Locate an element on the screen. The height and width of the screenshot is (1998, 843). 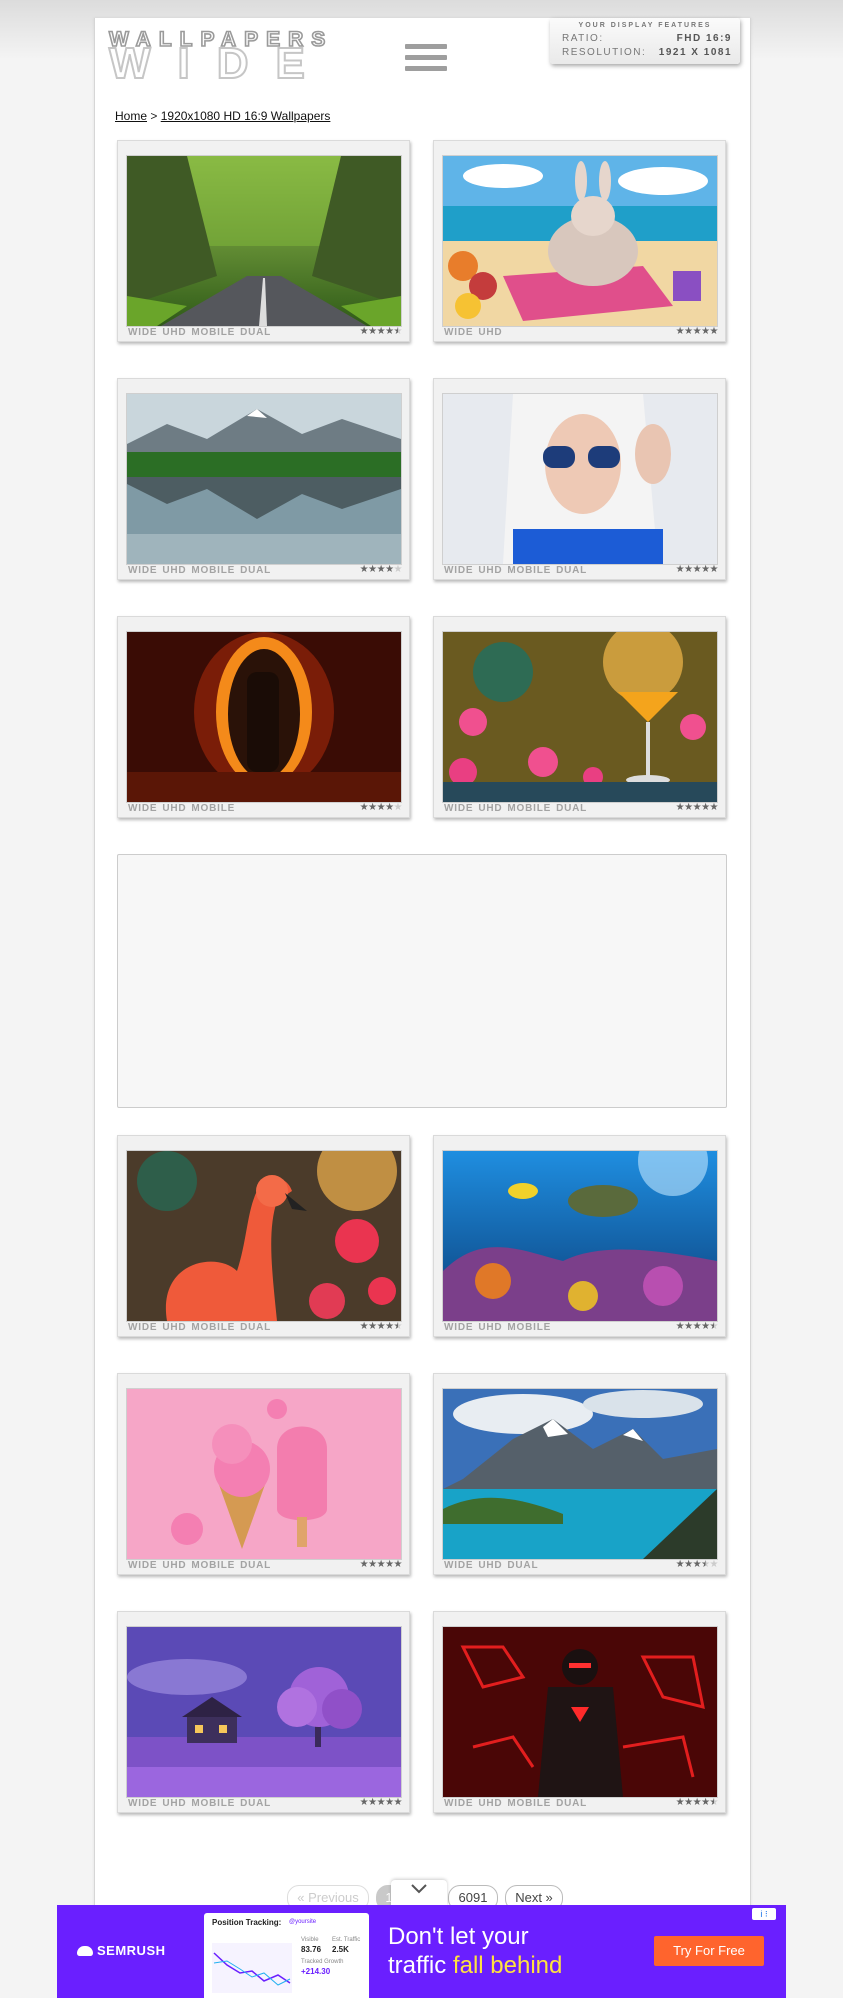
wallpaper-card: WIDE UHD ★★★★★ is located at coordinates (579, 241).